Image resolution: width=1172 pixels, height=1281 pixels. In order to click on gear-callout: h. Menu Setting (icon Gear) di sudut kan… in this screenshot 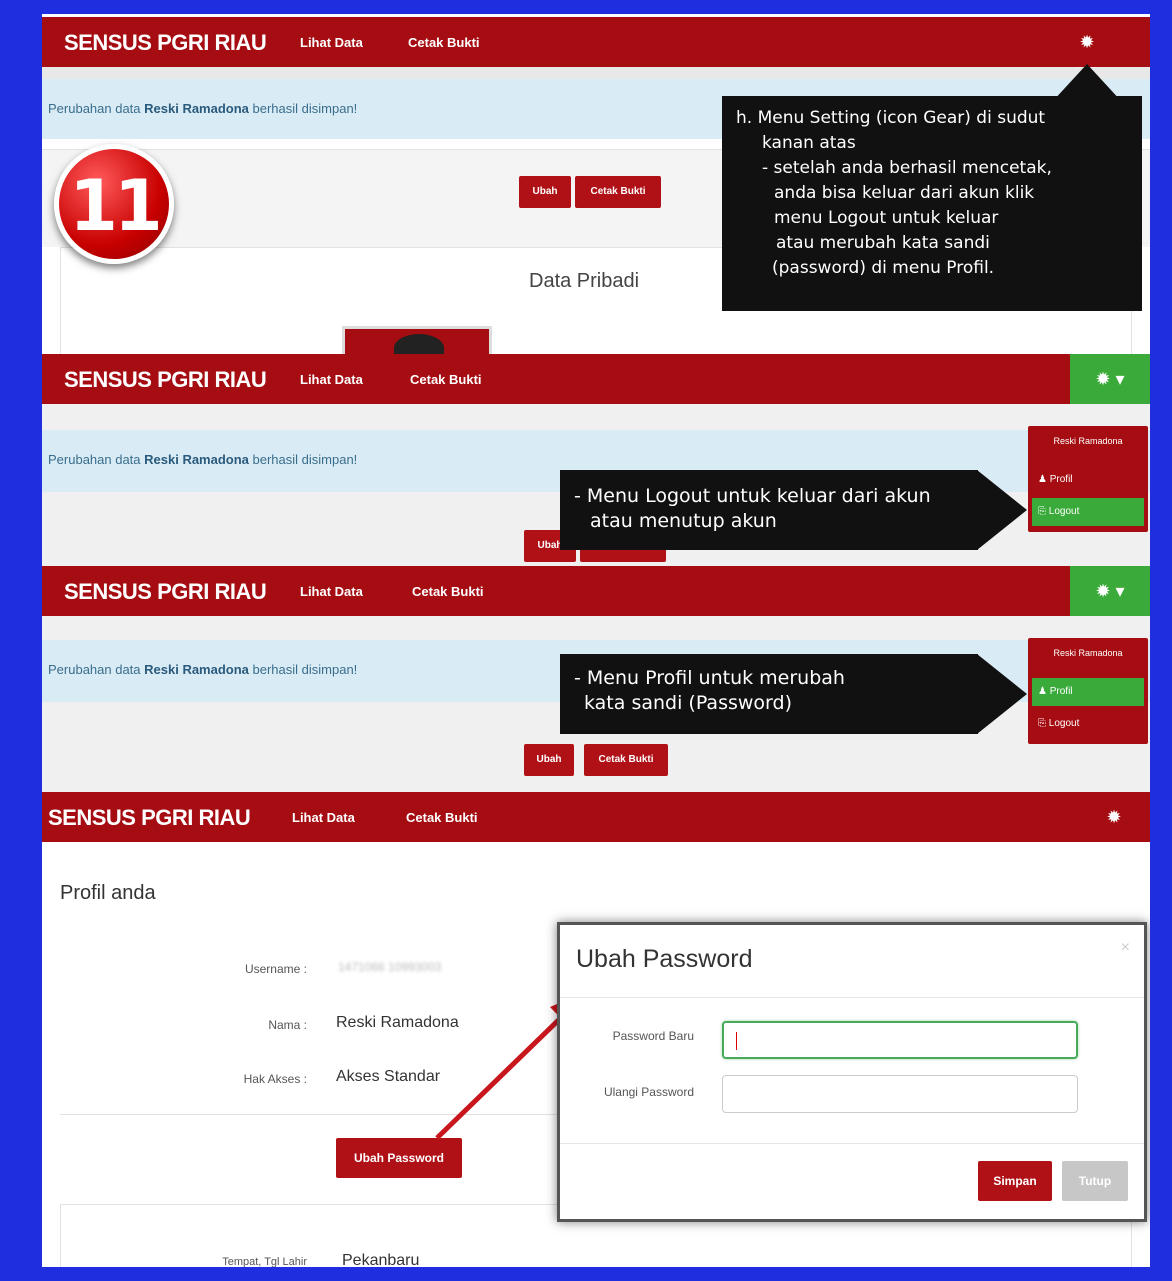, I will do `click(932, 203)`.